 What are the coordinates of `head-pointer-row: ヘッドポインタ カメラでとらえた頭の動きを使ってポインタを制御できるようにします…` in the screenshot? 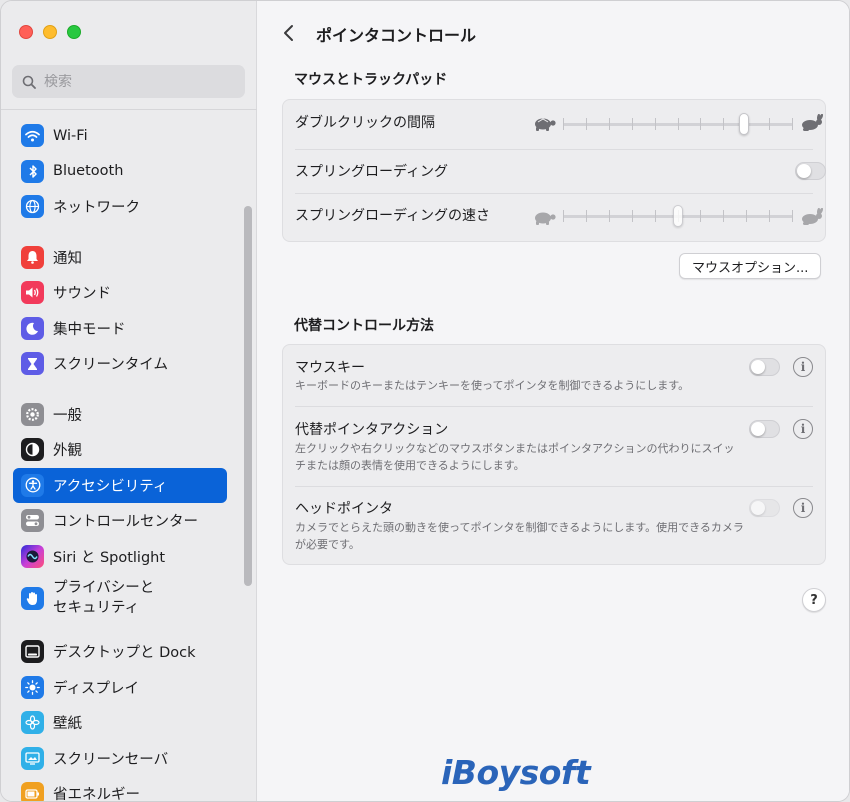 It's located at (554, 525).